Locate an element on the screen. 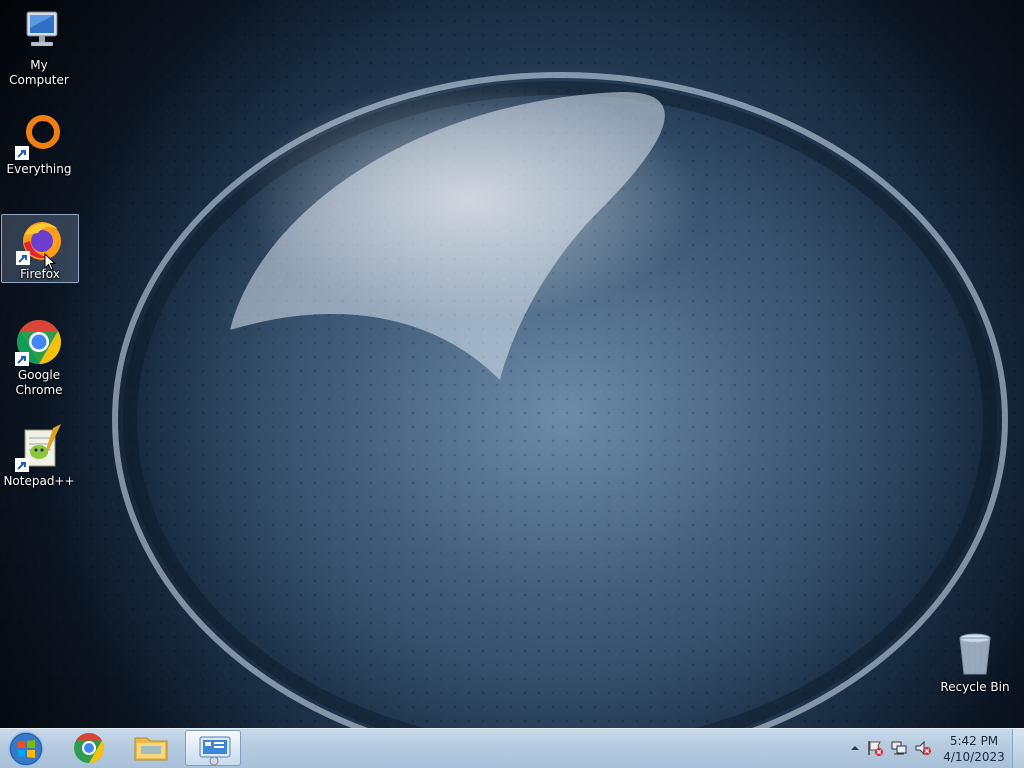  desktop-icon-firefox: Firefox is located at coordinates (40, 248).